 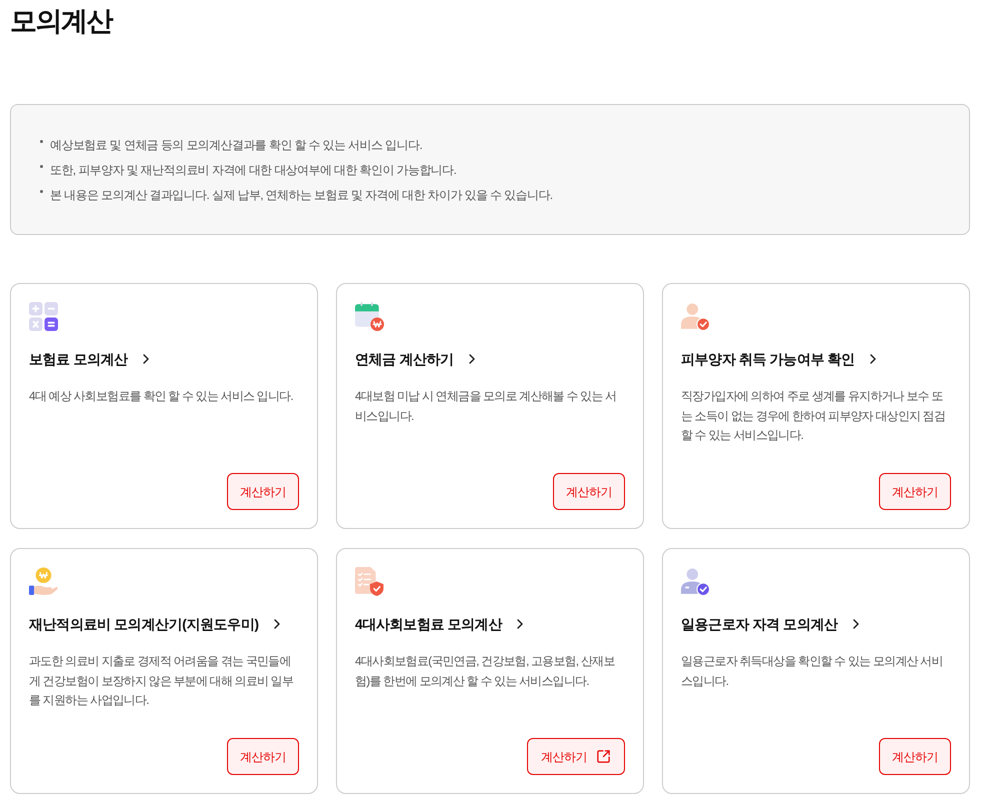 I want to click on card-description: 과도한 의료비 지출로 경제적 어려움을 겪는 국민들에게 건강보험이 보장하지 않은 부분에 대해 의료비 일부를 지원하는 사업입니다., so click(x=161, y=681).